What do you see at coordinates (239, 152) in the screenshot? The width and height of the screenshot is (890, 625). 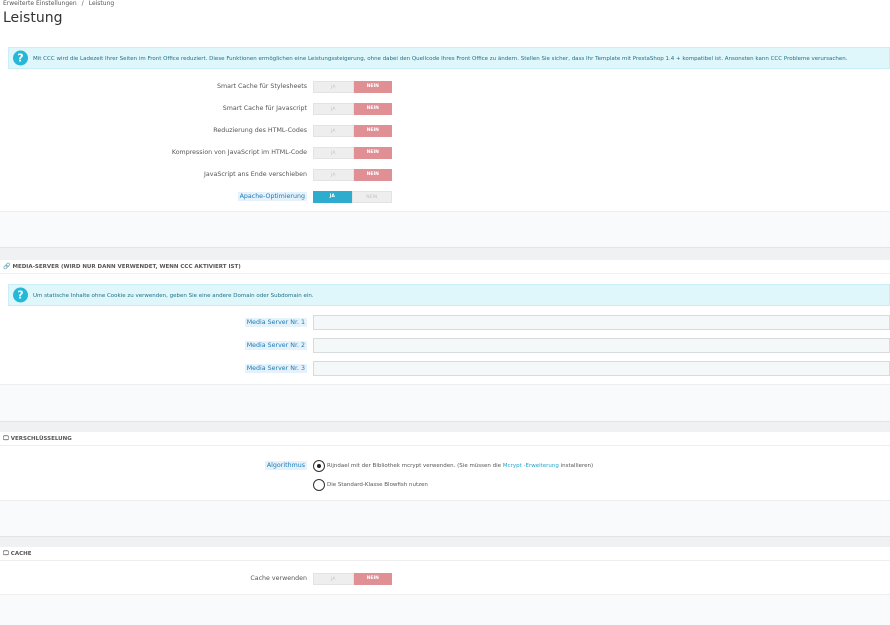 I see `row-label-js-compression: Kompression von JavaScript im HTML-Code` at bounding box center [239, 152].